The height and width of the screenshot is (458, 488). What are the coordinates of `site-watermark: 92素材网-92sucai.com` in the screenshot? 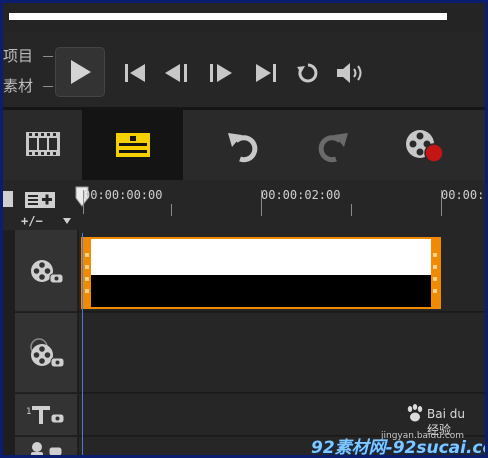 It's located at (398, 446).